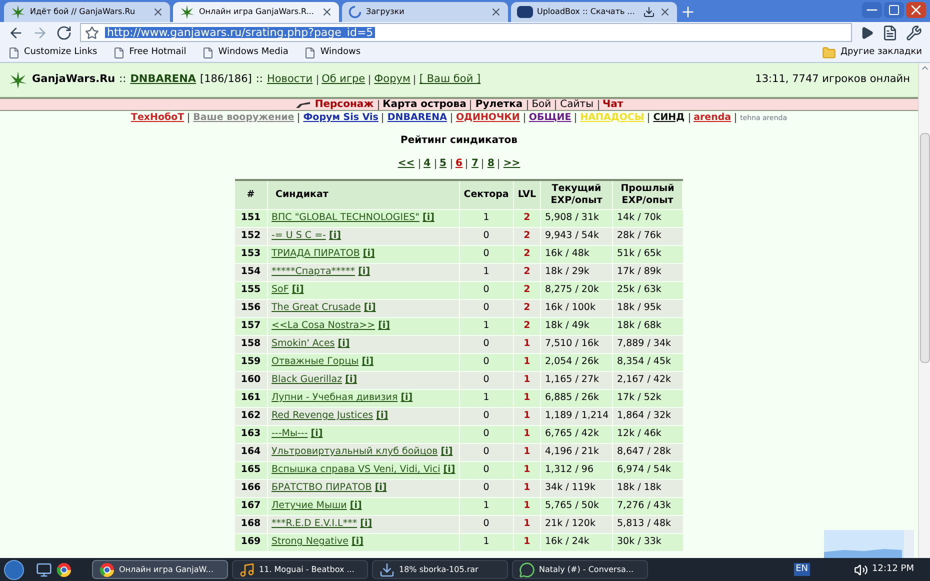 This screenshot has width=930, height=581. I want to click on page-menu-icon, so click(890, 32).